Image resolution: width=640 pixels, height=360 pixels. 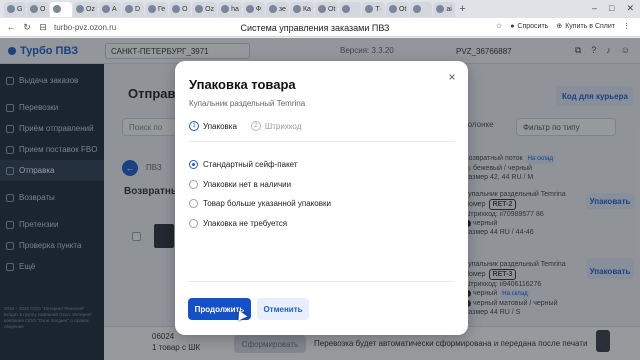 I want to click on close-icon: ×, so click(x=452, y=77).